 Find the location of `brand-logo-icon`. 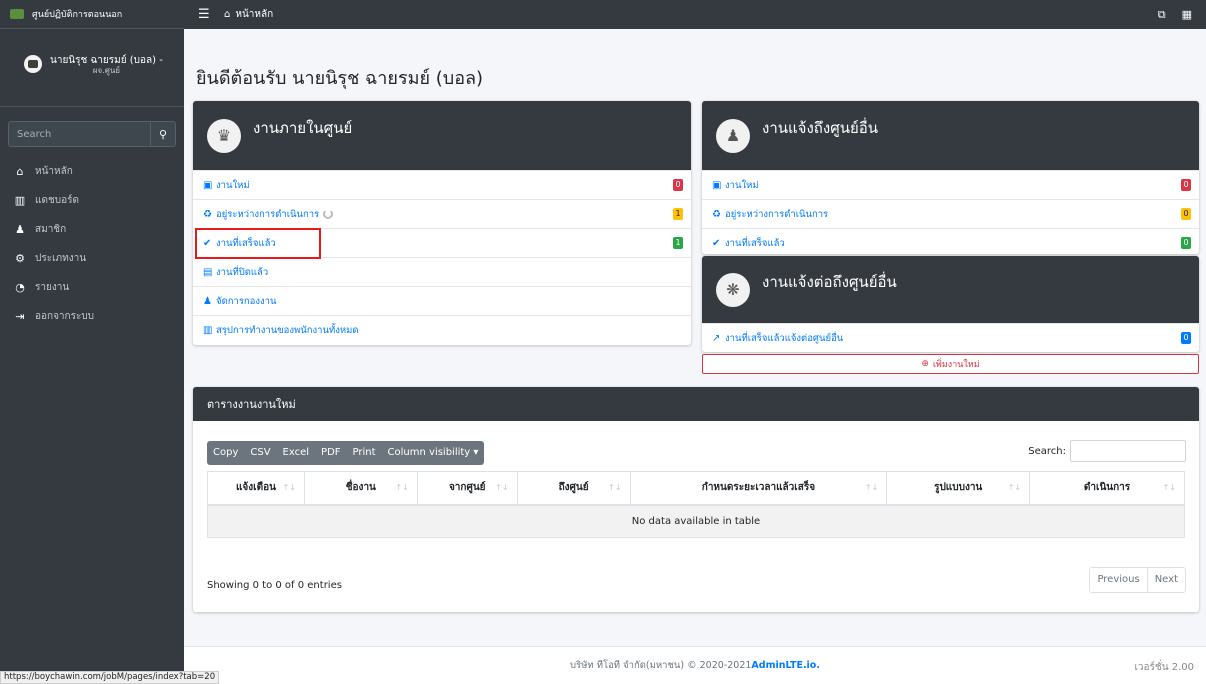

brand-logo-icon is located at coordinates (17, 14).